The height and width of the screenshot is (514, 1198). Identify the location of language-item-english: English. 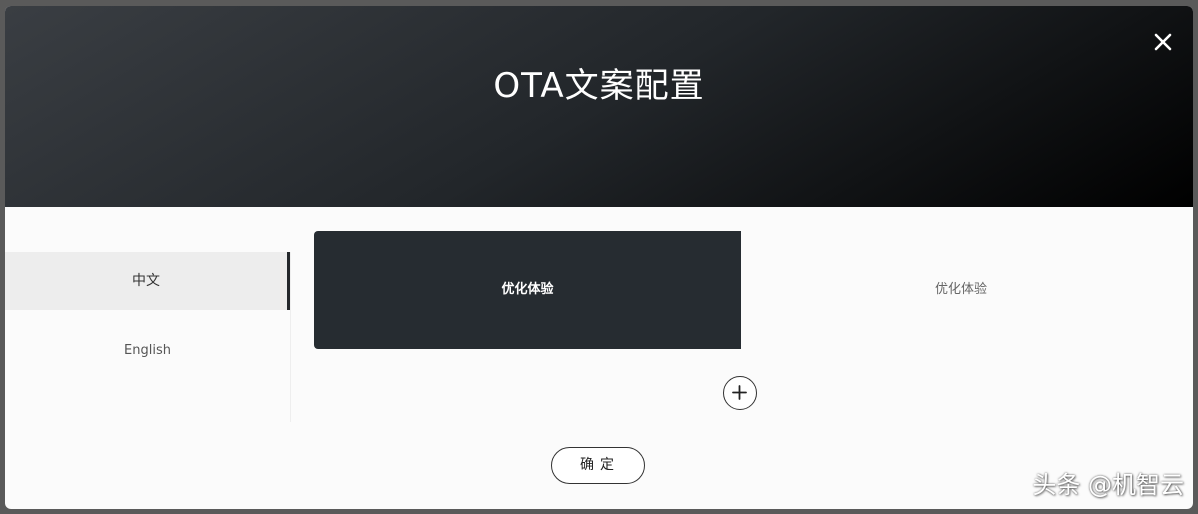
(147, 351).